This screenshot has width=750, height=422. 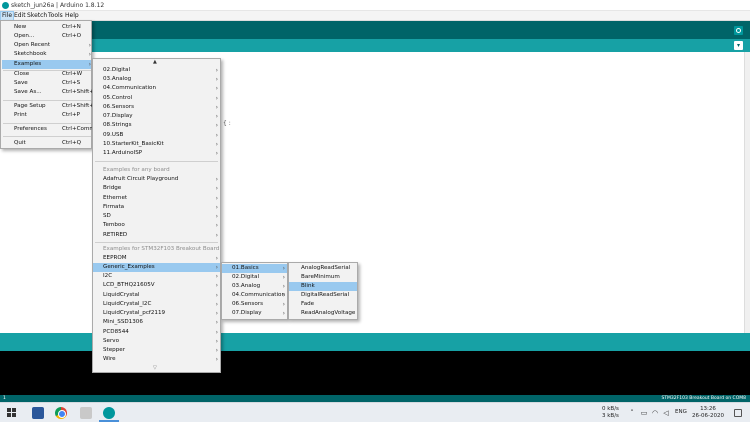 What do you see at coordinates (375, 5) in the screenshot?
I see `title-bar: sketch_jun26a | Arduino 1.8.12` at bounding box center [375, 5].